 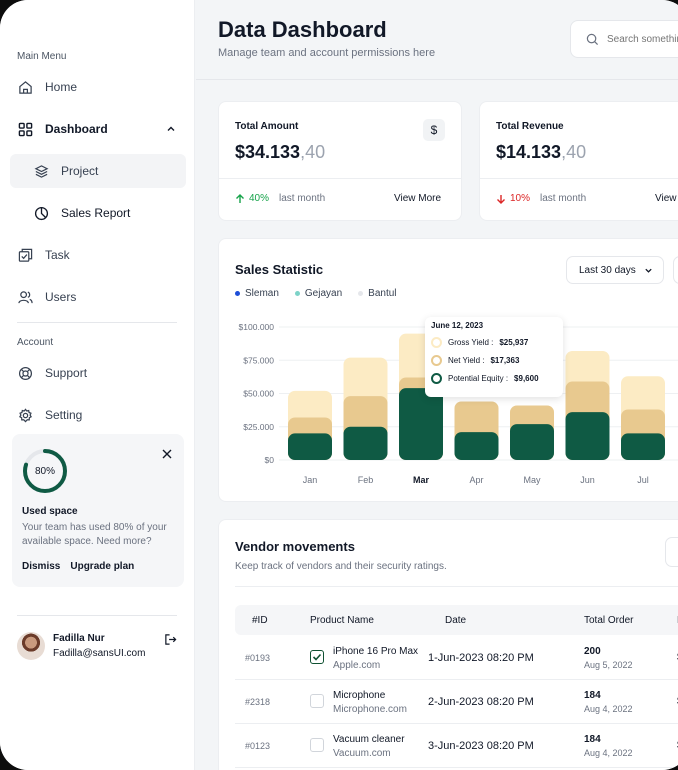 I want to click on sidebar-item-label: Task, so click(x=57, y=255).